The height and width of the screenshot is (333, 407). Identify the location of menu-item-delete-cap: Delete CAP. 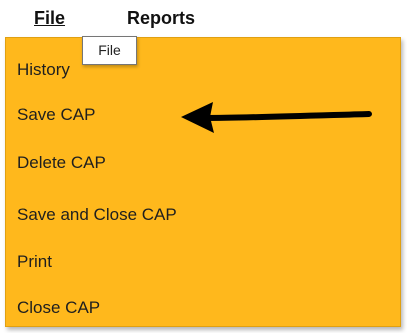
(61, 163).